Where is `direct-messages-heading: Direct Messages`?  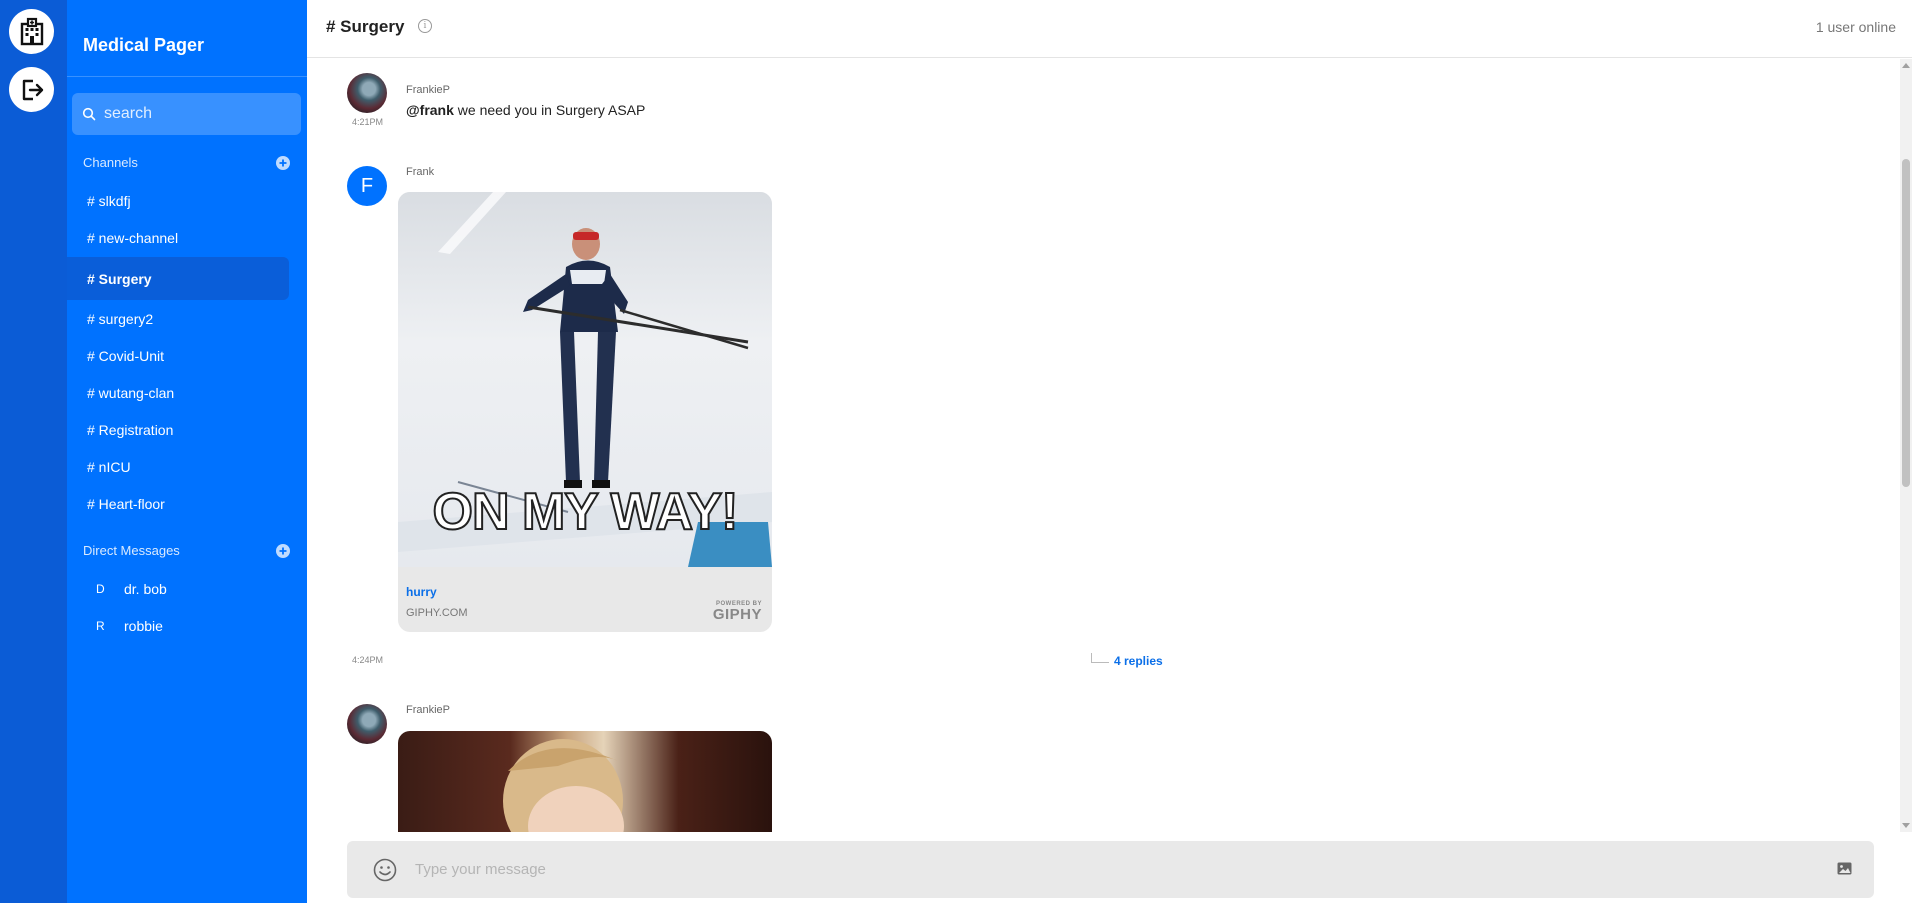 direct-messages-heading: Direct Messages is located at coordinates (131, 550).